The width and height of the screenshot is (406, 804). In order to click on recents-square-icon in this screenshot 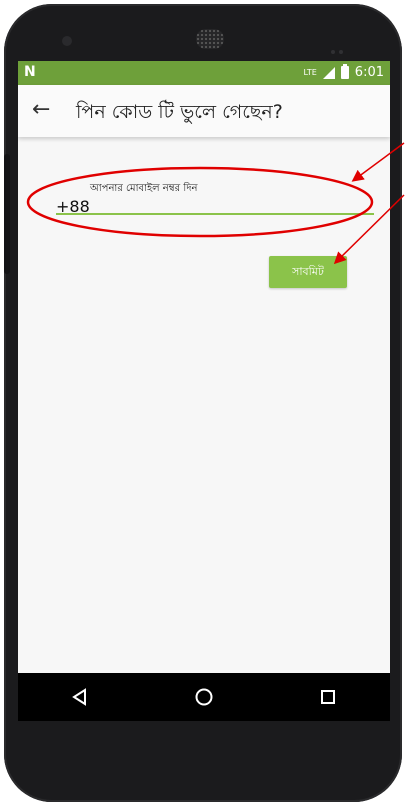, I will do `click(328, 697)`.